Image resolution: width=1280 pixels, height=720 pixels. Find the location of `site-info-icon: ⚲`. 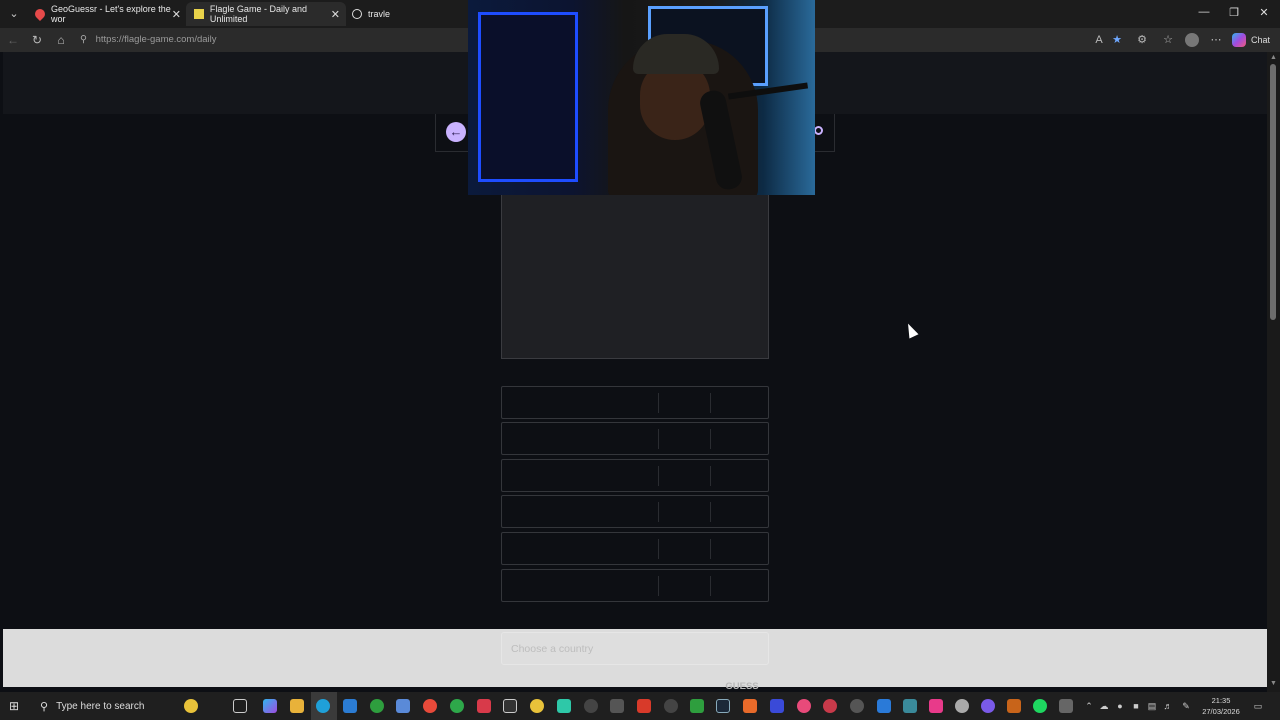

site-info-icon: ⚲ is located at coordinates (83, 39).